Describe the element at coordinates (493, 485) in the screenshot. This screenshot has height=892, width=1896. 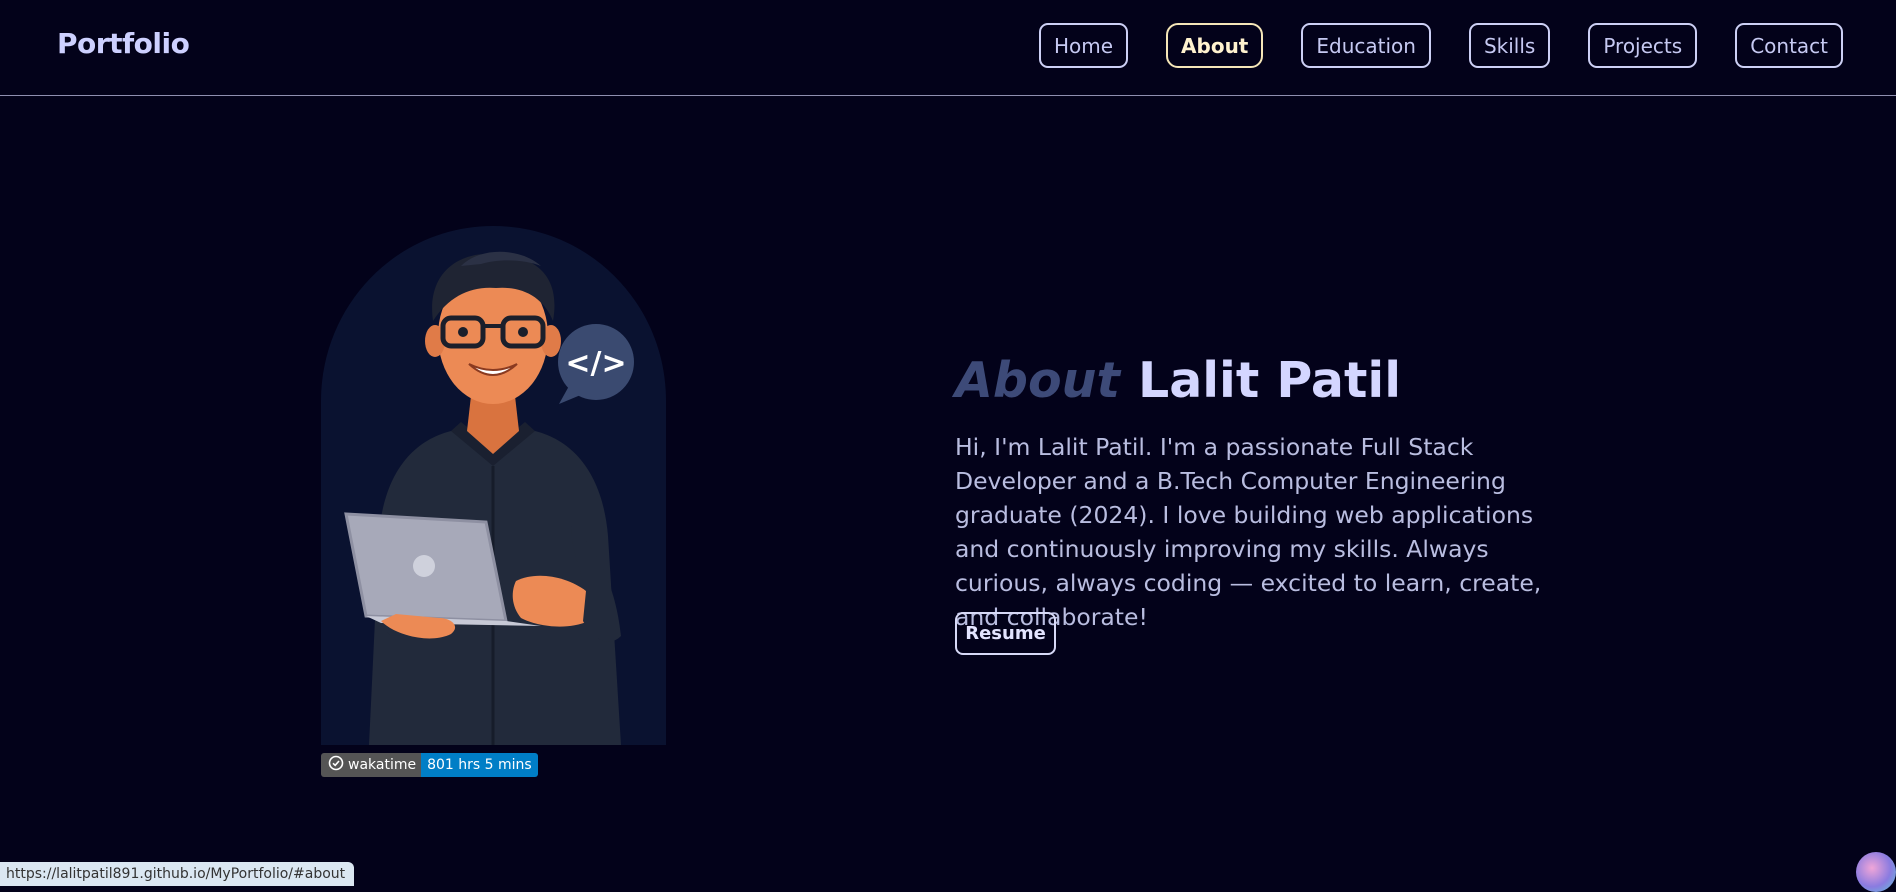
I see `developer-illustration: </>` at that location.